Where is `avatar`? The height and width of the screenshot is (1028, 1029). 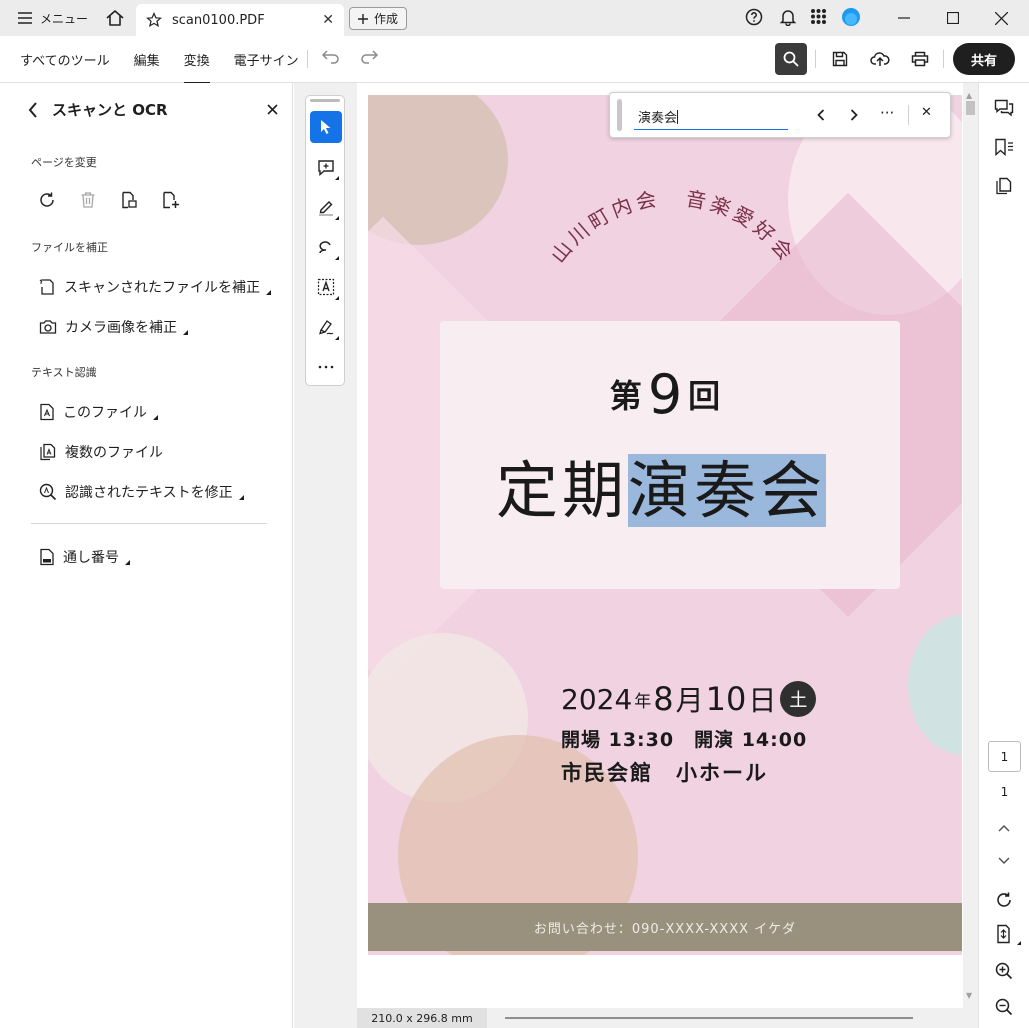
avatar is located at coordinates (851, 17).